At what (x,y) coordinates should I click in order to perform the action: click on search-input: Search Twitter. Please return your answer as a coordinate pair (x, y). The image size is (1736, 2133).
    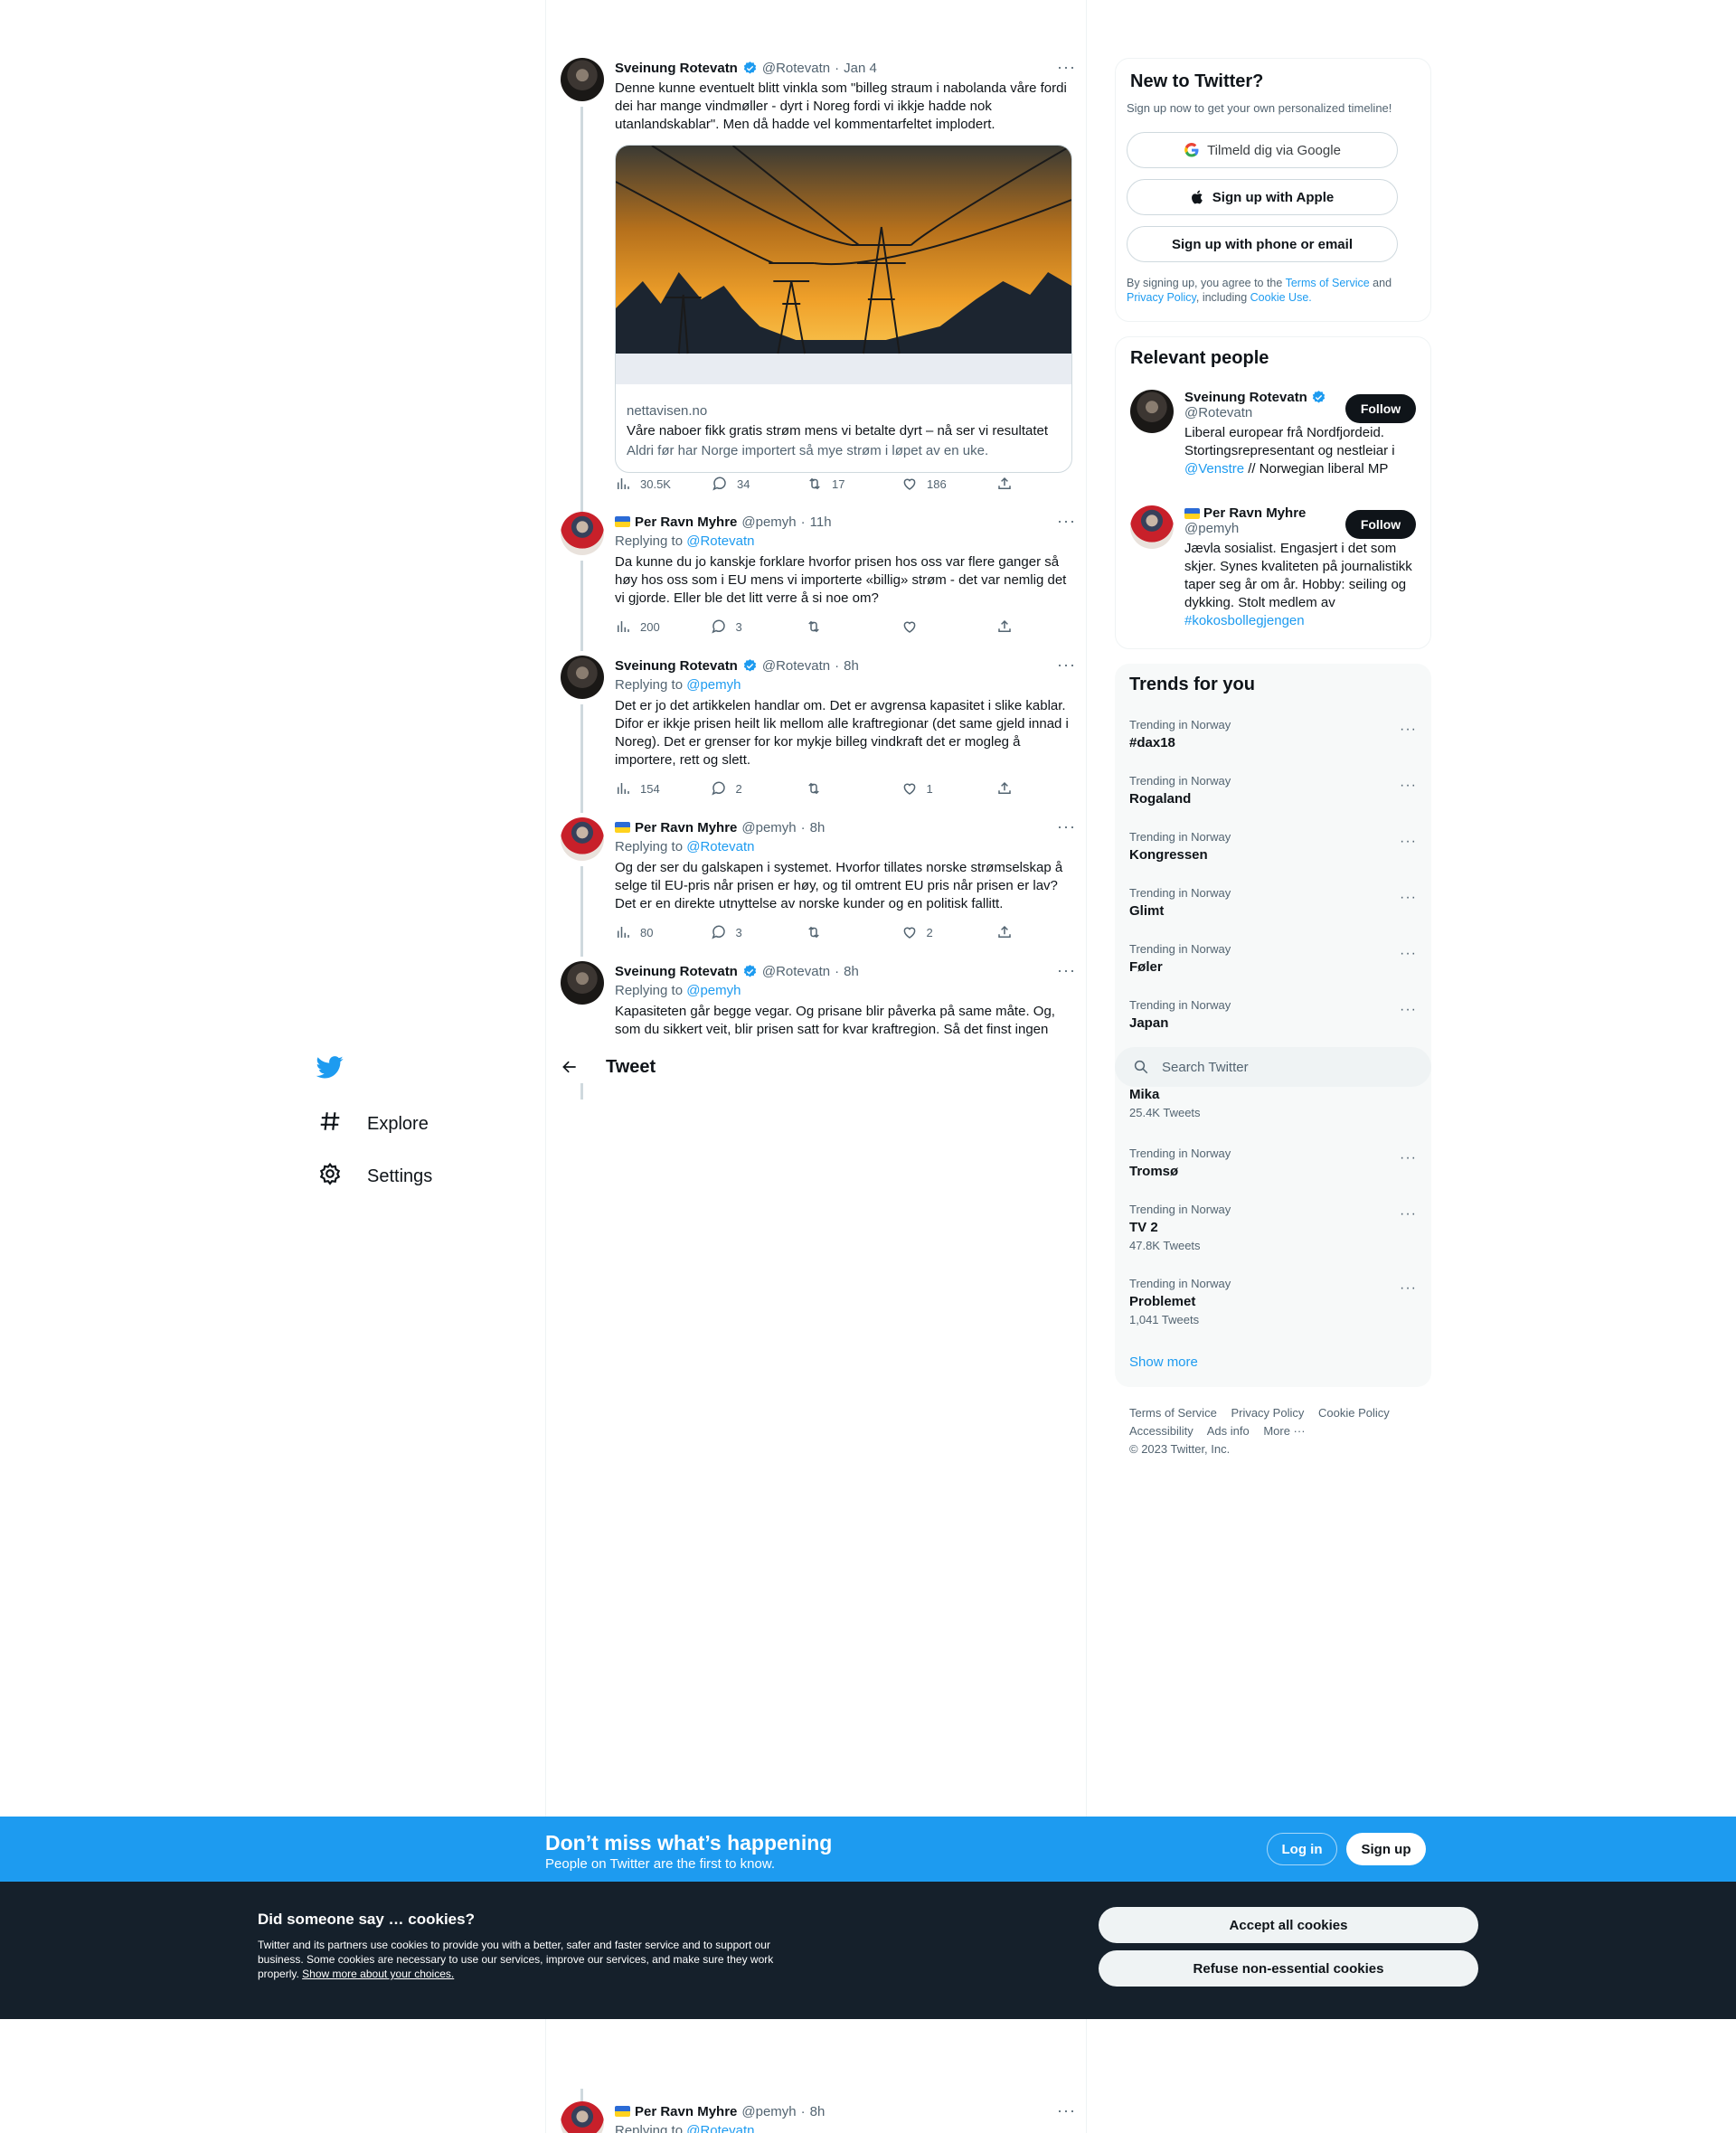
    Looking at the image, I should click on (1273, 1067).